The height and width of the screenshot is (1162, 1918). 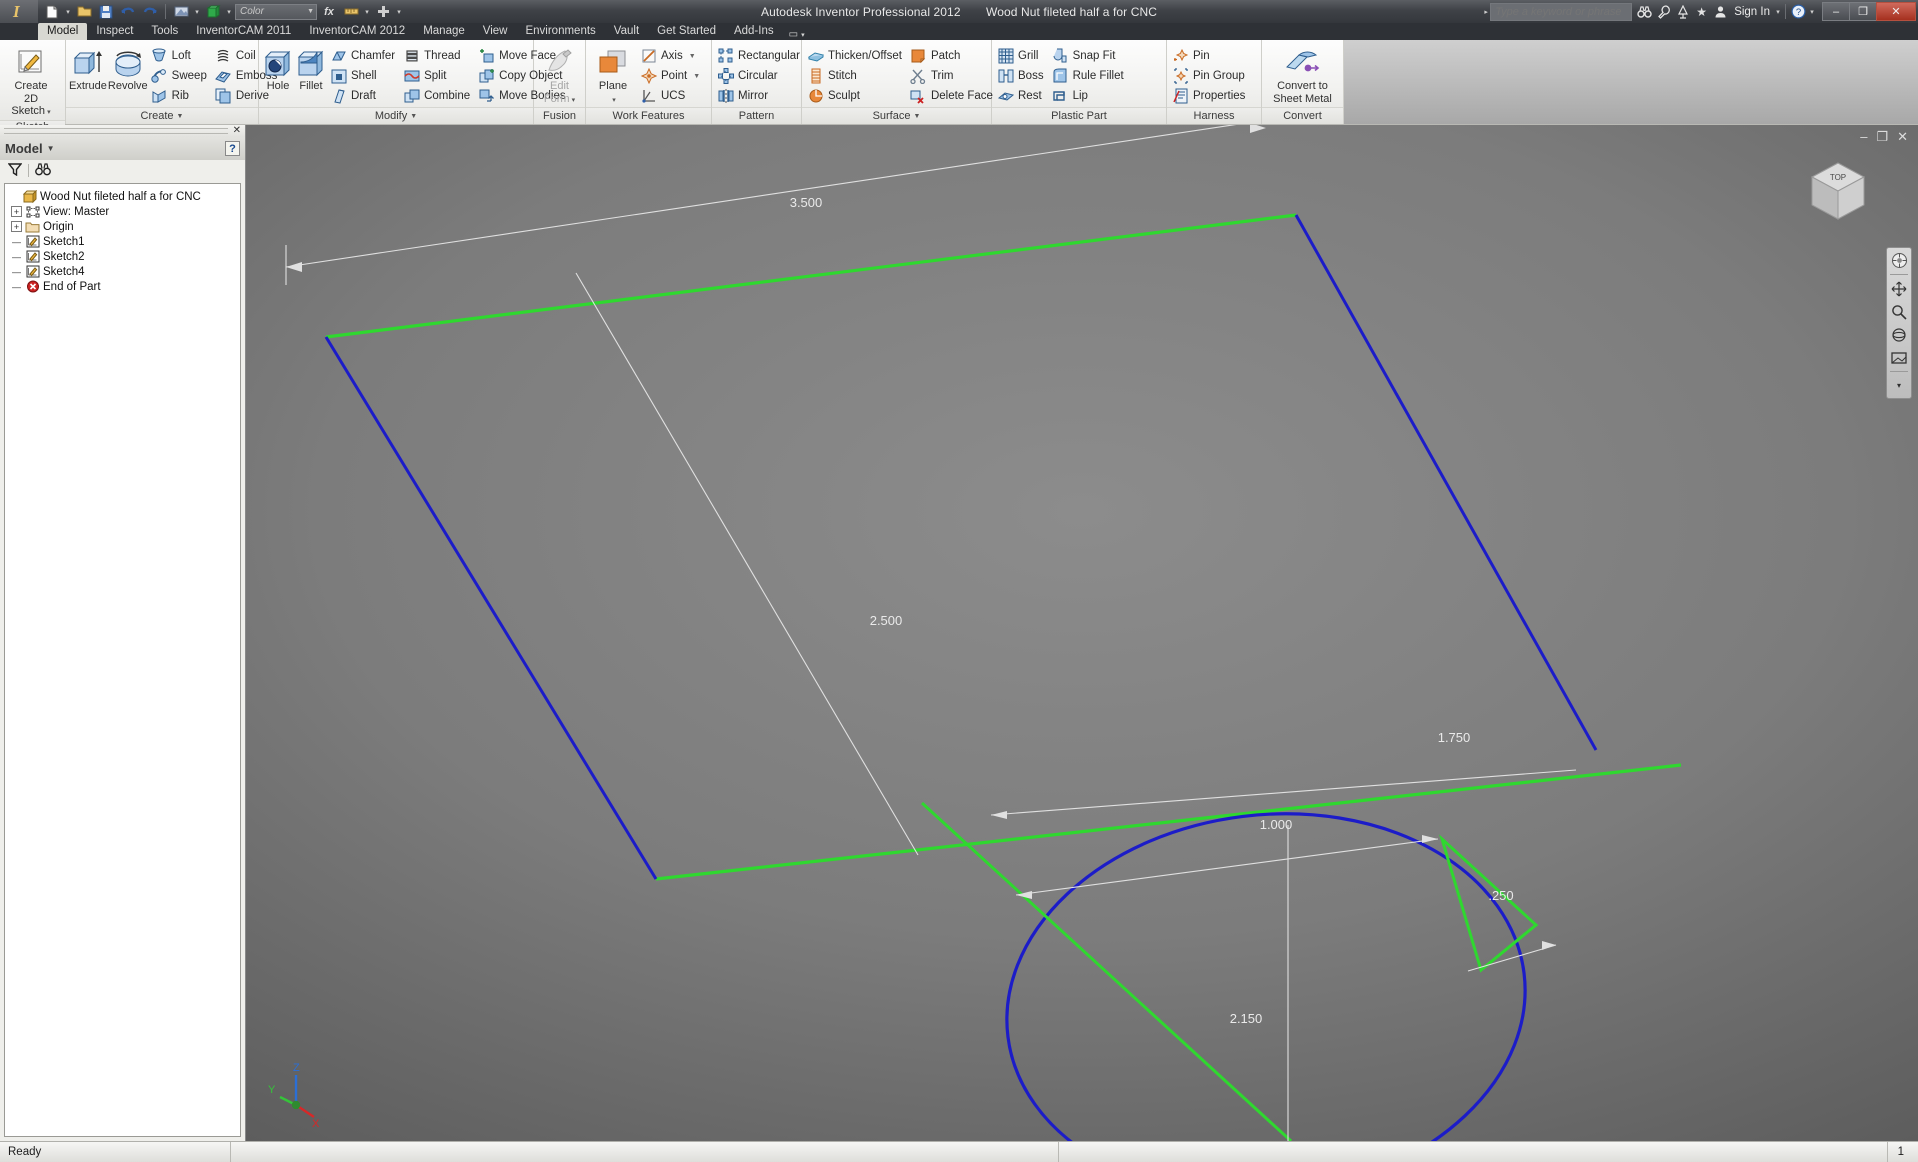 What do you see at coordinates (1882, 136) in the screenshot?
I see `doc-restore-button: ❐` at bounding box center [1882, 136].